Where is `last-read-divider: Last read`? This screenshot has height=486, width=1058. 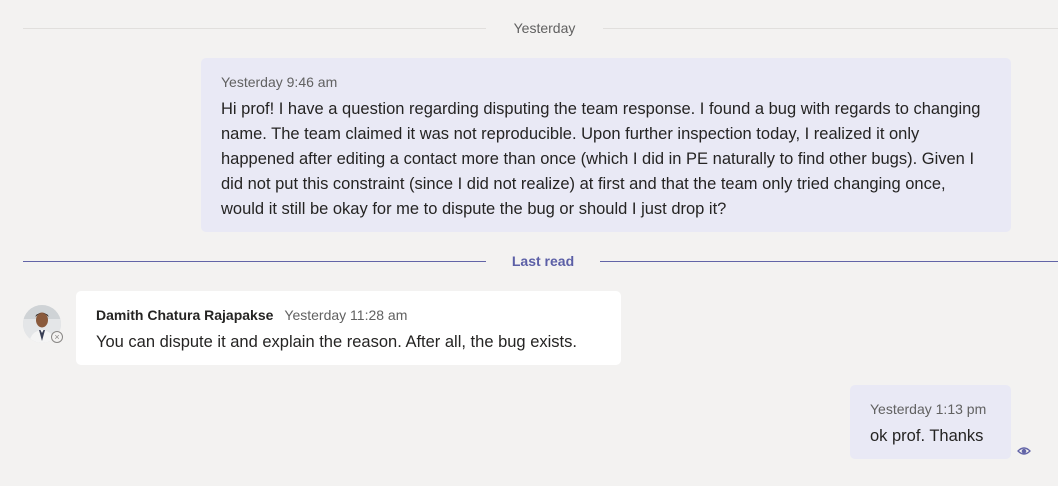
last-read-divider: Last read is located at coordinates (540, 262).